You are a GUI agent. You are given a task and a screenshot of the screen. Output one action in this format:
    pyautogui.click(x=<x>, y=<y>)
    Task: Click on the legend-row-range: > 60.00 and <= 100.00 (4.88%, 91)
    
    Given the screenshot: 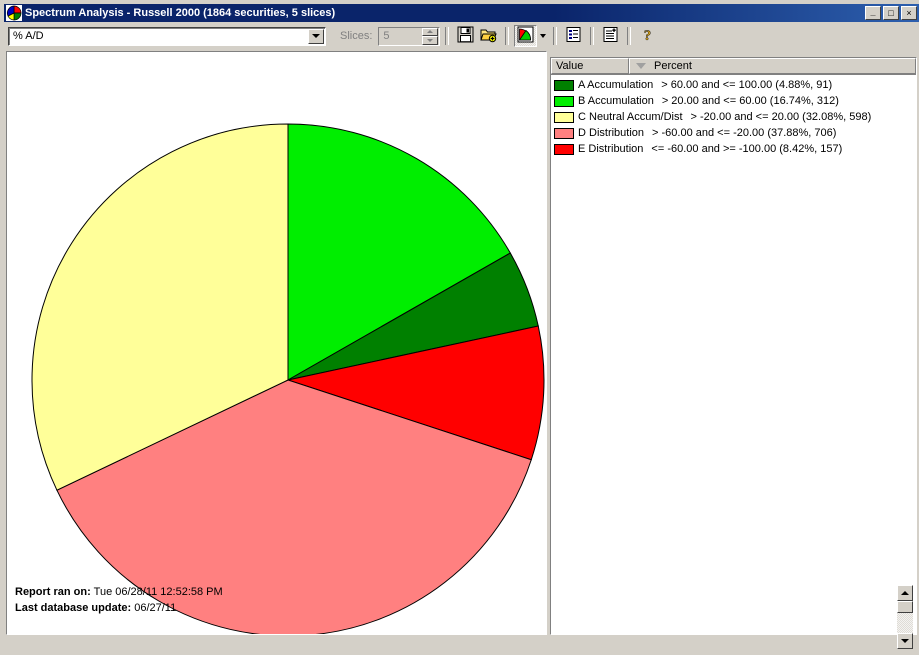 What is the action you would take?
    pyautogui.click(x=747, y=85)
    